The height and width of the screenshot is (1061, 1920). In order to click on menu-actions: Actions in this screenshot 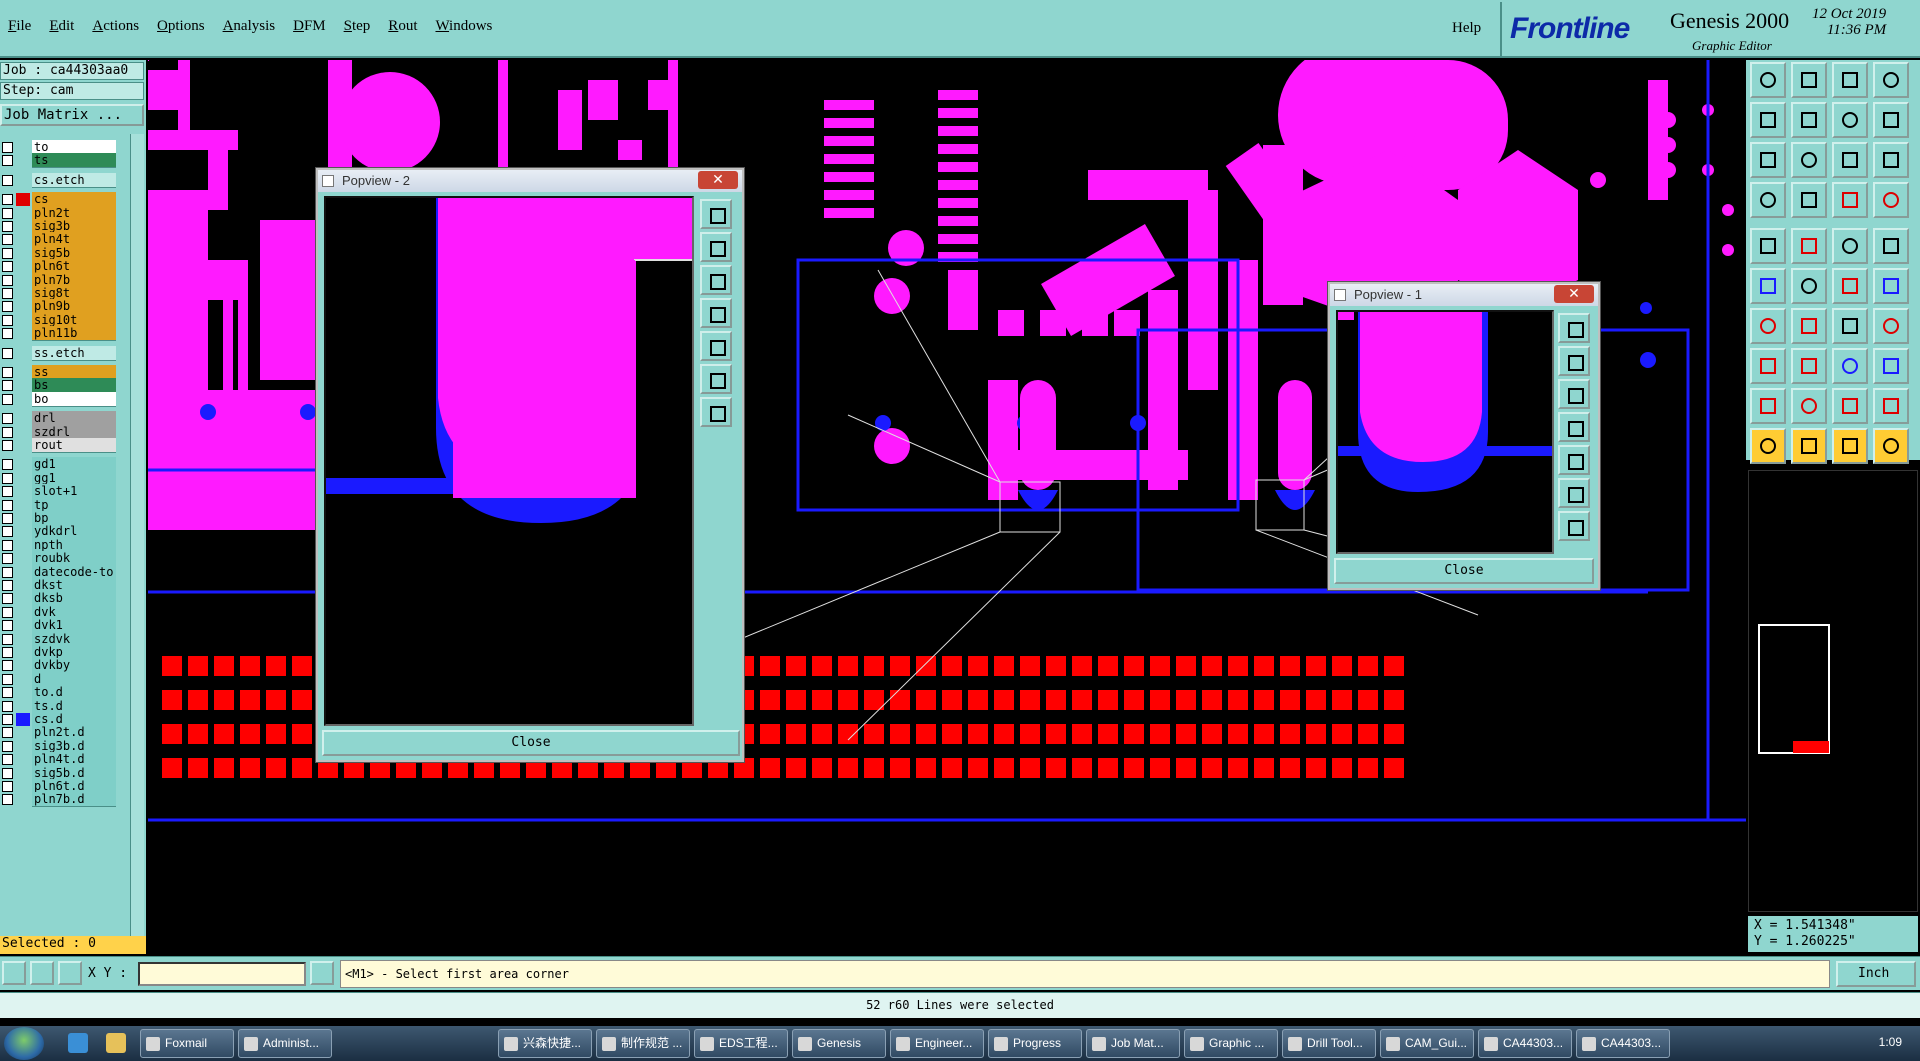, I will do `click(115, 26)`.